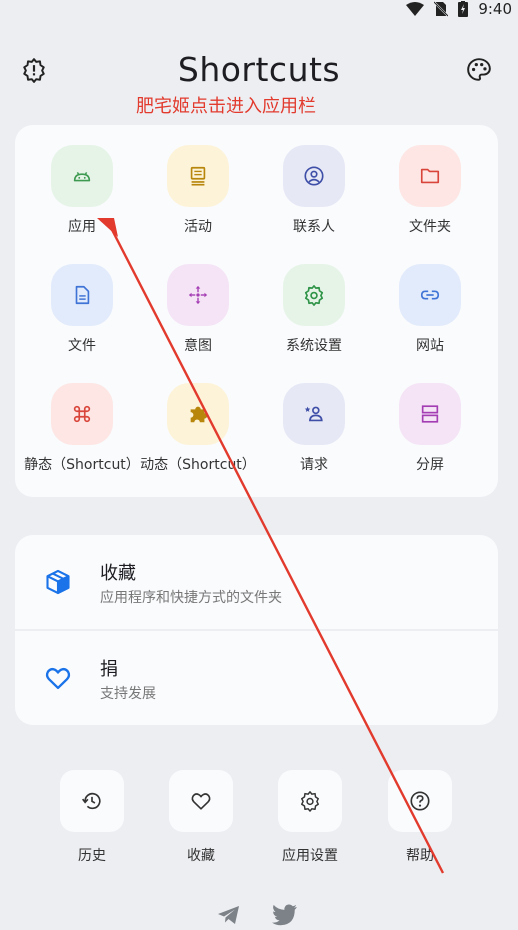 This screenshot has height=930, width=518. I want to click on grid-label: 分屏, so click(430, 465).